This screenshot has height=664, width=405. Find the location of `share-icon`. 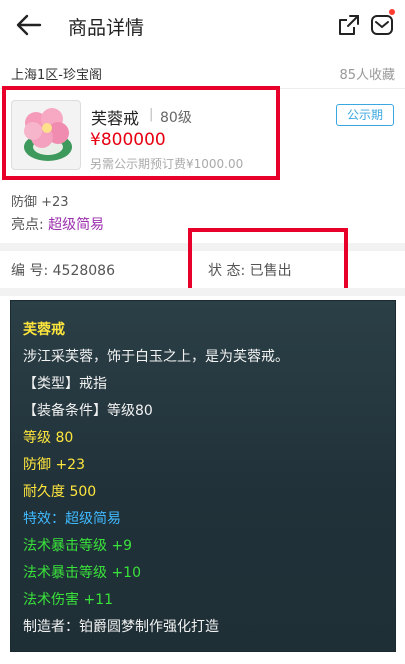

share-icon is located at coordinates (349, 25).